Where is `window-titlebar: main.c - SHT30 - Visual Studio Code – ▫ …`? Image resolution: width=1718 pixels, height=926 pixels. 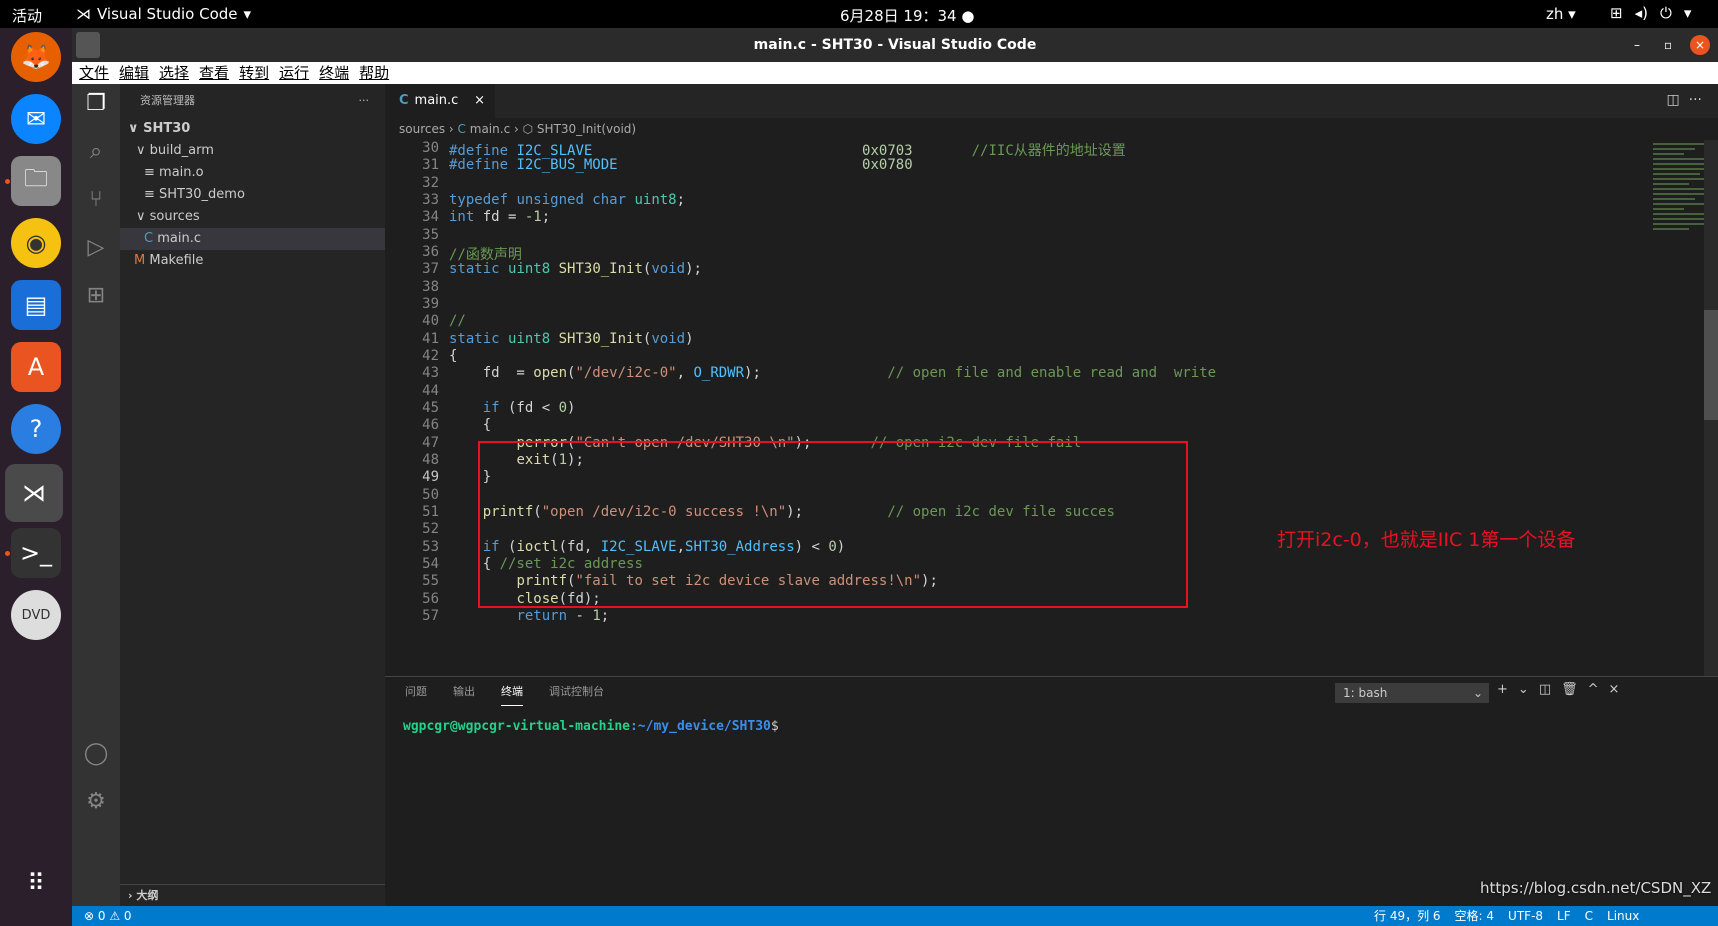
window-titlebar: main.c - SHT30 - Visual Studio Code – ▫ … is located at coordinates (895, 45).